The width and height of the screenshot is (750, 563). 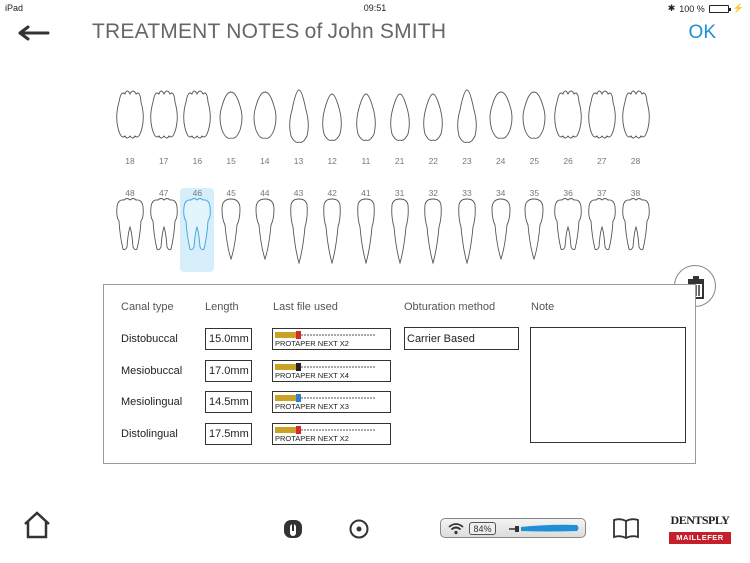 I want to click on tooth-number: 22, so click(x=433, y=161).